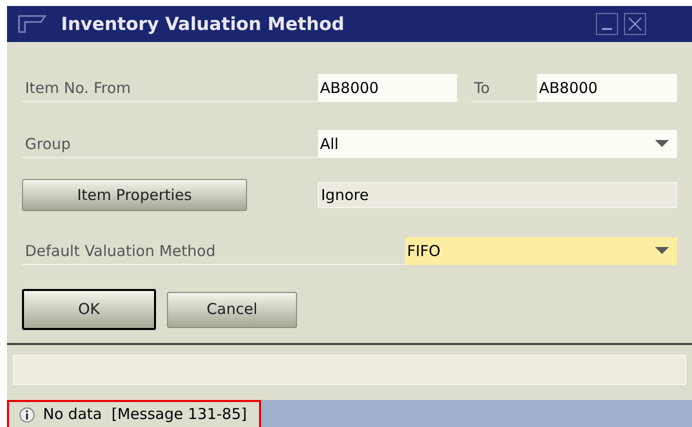 The image size is (692, 427). What do you see at coordinates (32, 24) in the screenshot?
I see `window-icon` at bounding box center [32, 24].